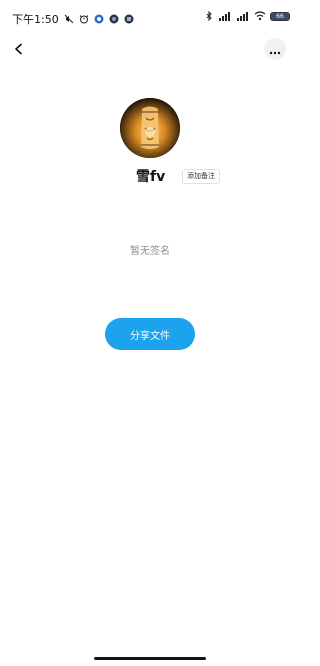 Image resolution: width=320 pixels, height=666 pixels. I want to click on status-bar: 下午1:50 66, so click(150, 17).